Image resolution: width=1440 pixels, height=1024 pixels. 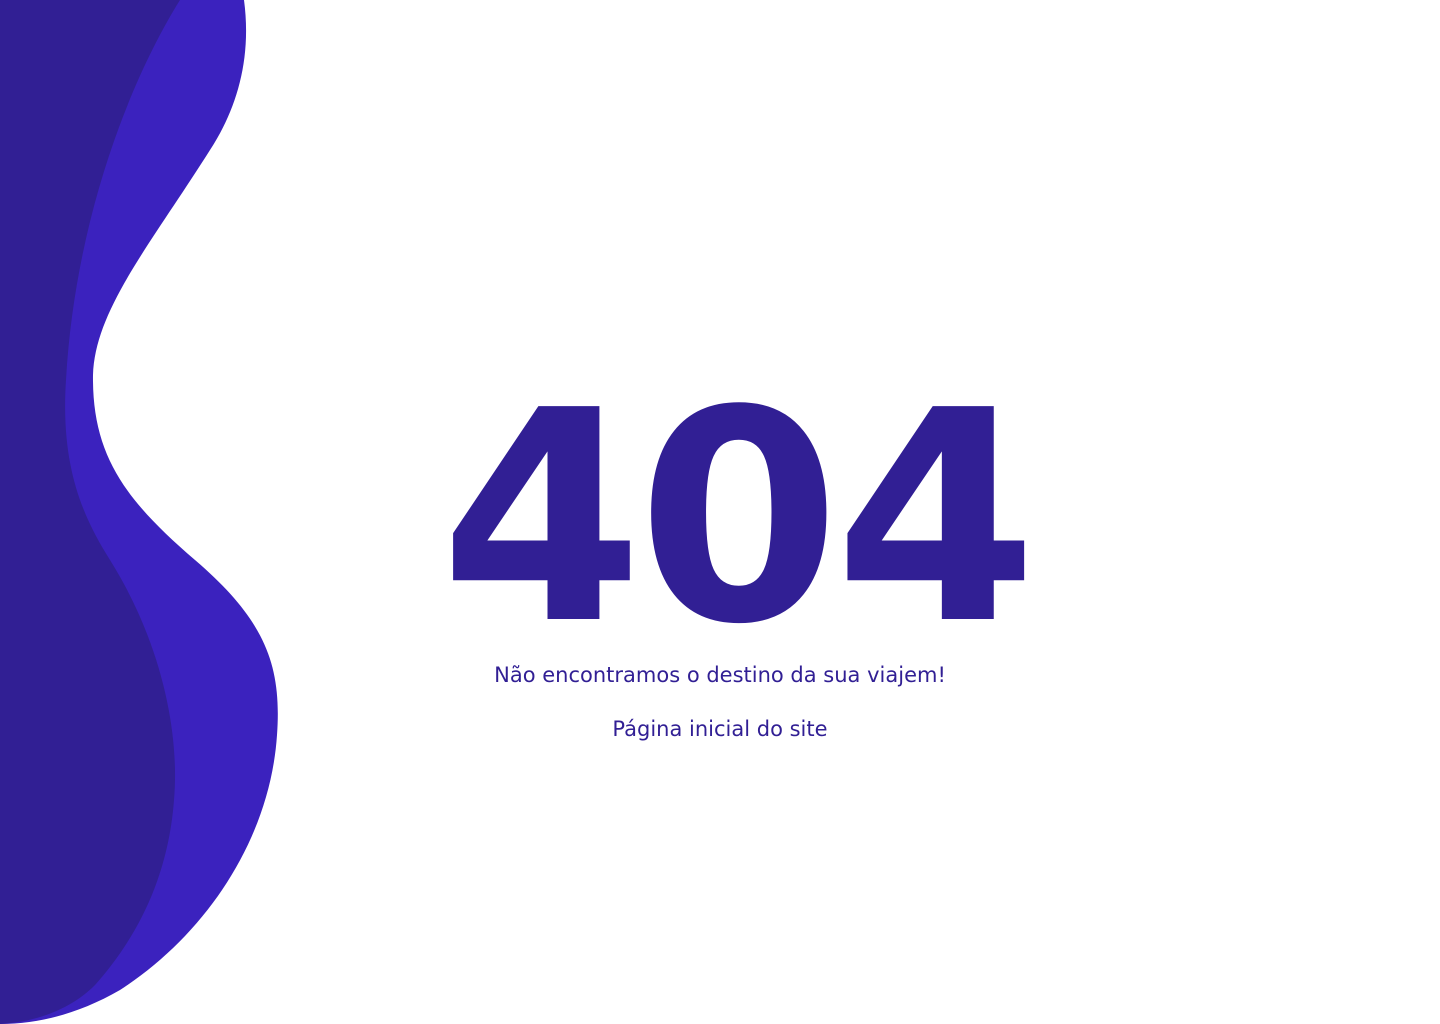 I want to click on error-message: Não encontramos o destino da sua viajem!, so click(x=720, y=675).